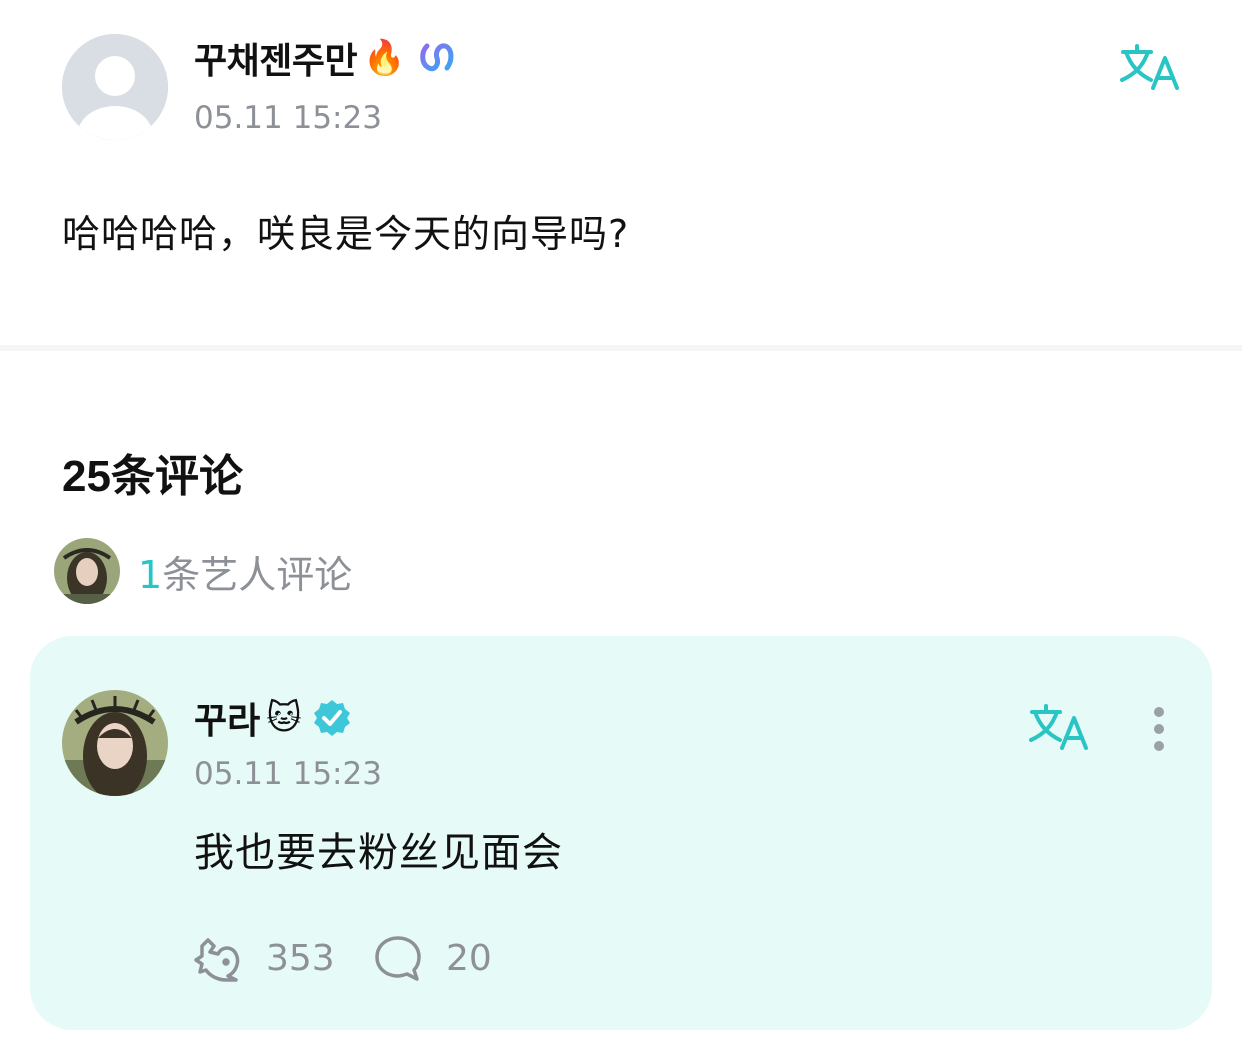 The image size is (1242, 1040). I want to click on post-author-row: 꾸채젠주만 🔥, so click(325, 58).